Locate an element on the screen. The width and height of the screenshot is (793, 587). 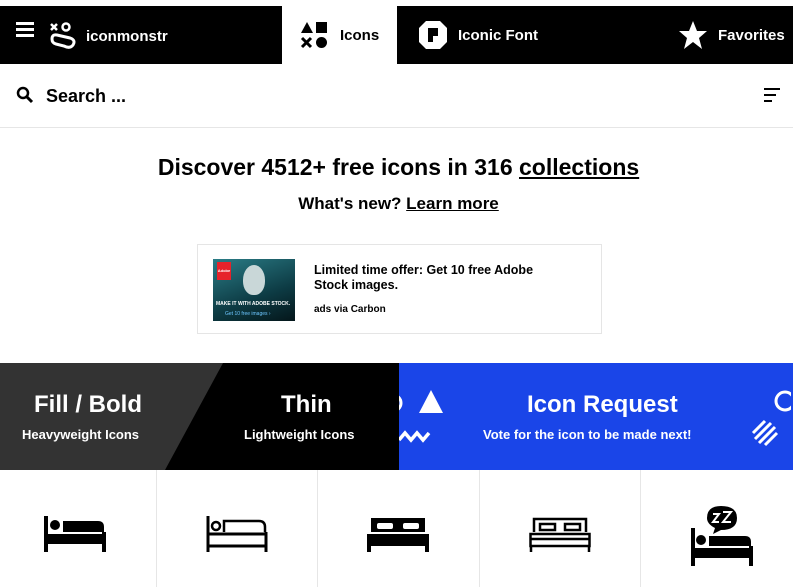
double-bed-fill-icon is located at coordinates (398, 535).